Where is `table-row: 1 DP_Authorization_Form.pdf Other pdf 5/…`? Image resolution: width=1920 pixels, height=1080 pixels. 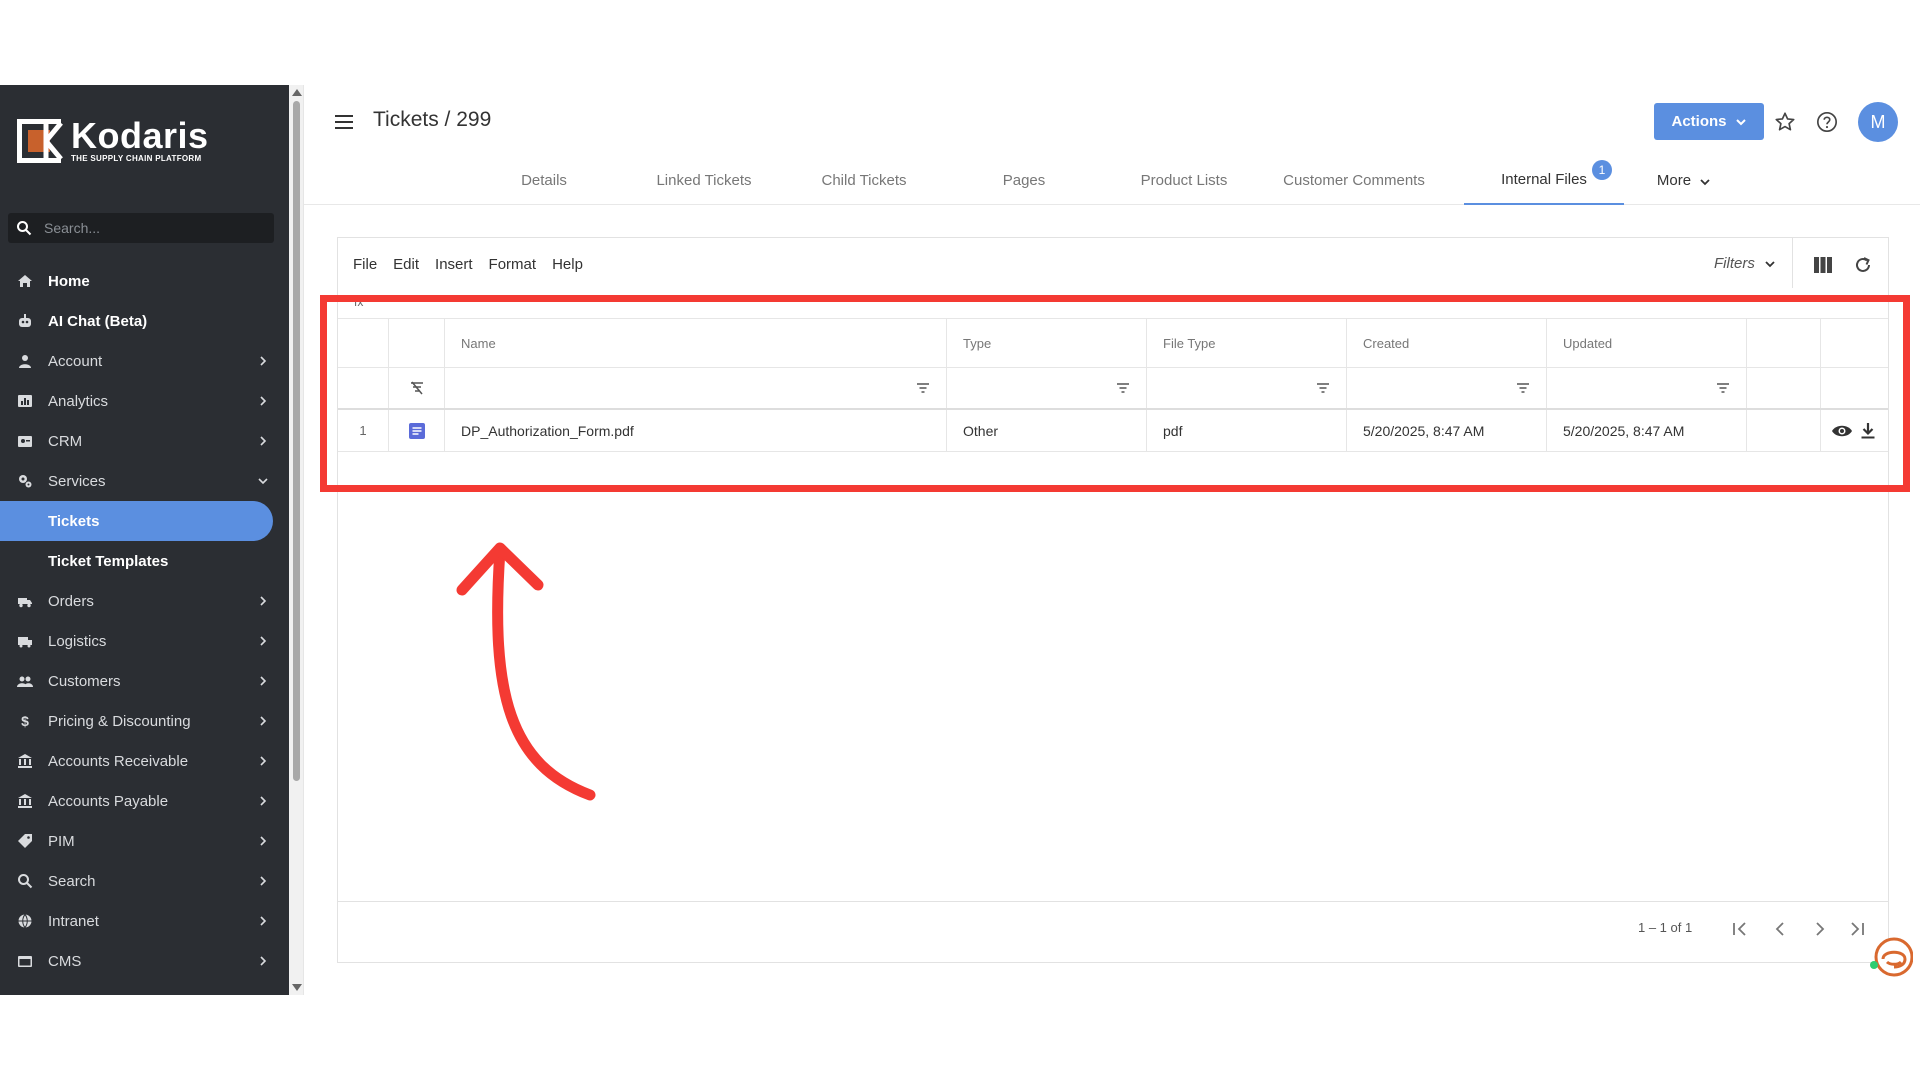
table-row: 1 DP_Authorization_Form.pdf Other pdf 5/… is located at coordinates (1113, 431).